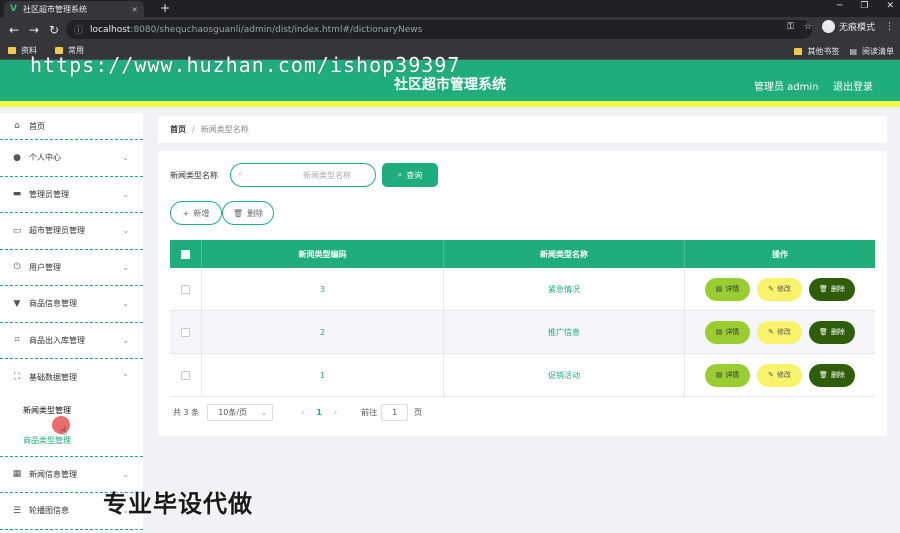 This screenshot has width=900, height=533. What do you see at coordinates (71, 231) in the screenshot?
I see `sidebar-item-market-admin: ▭ 超市管理员管理 ⌄` at bounding box center [71, 231].